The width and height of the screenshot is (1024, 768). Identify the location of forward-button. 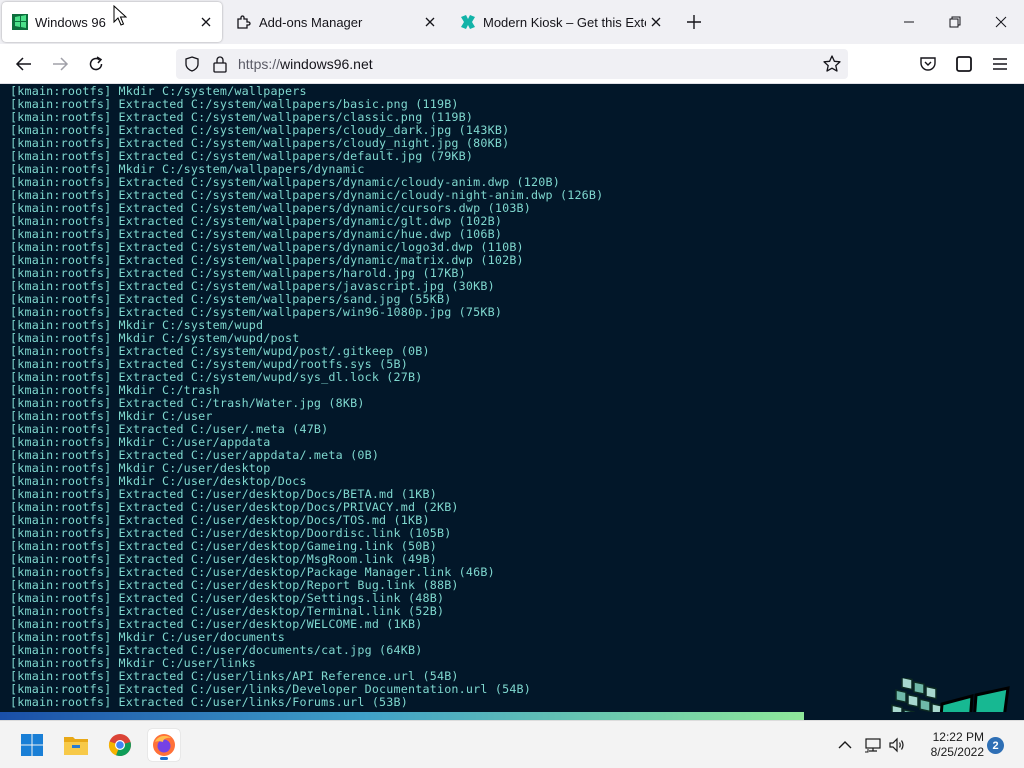
(60, 64).